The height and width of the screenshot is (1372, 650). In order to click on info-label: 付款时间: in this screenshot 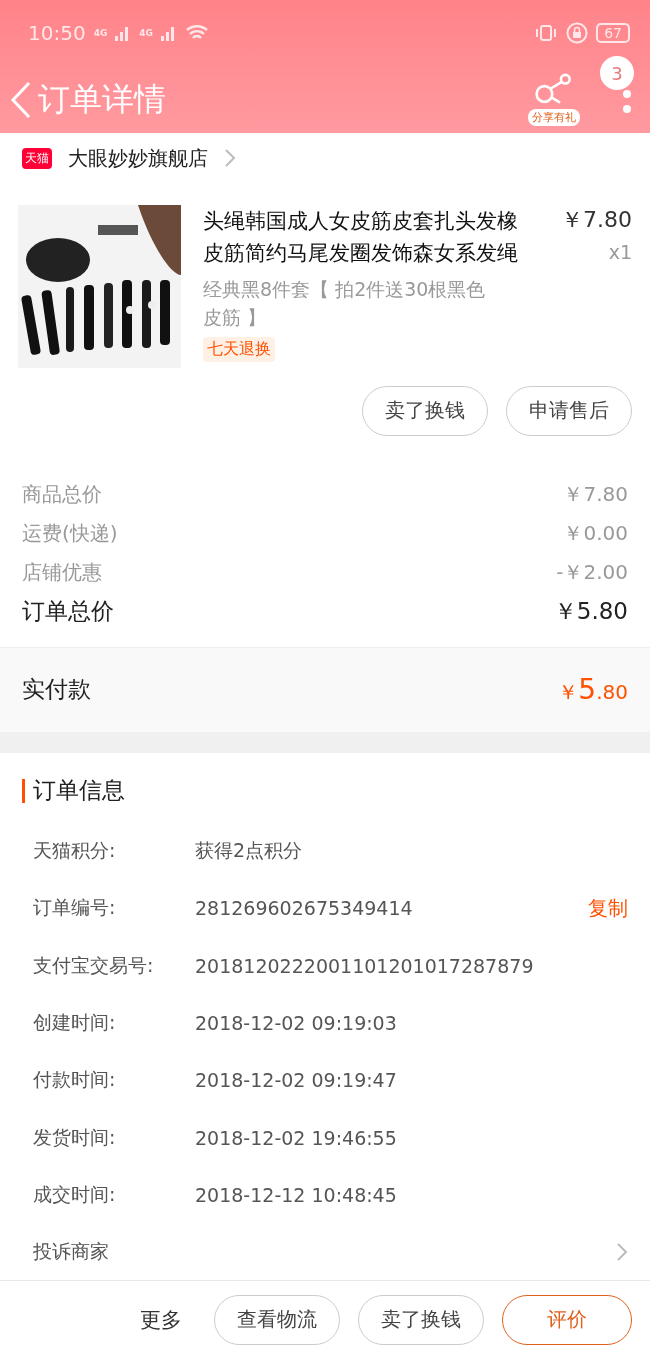, I will do `click(75, 1080)`.